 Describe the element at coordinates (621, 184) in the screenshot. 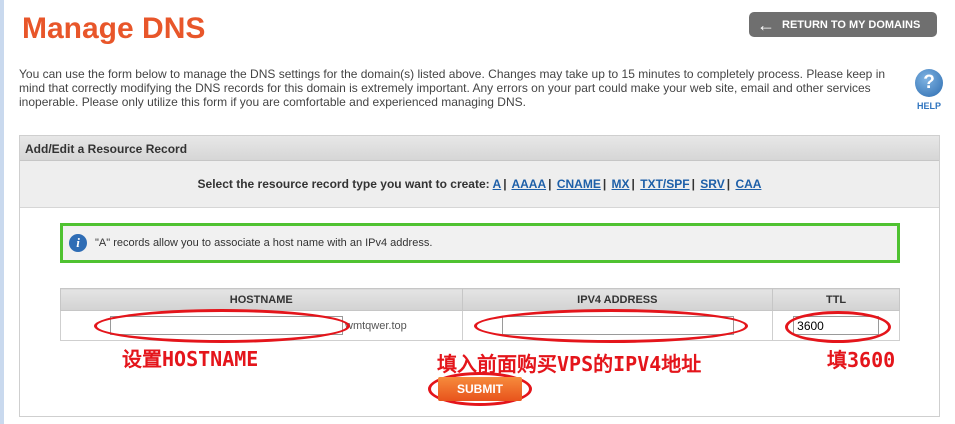

I see `record-type-mx: MX` at that location.